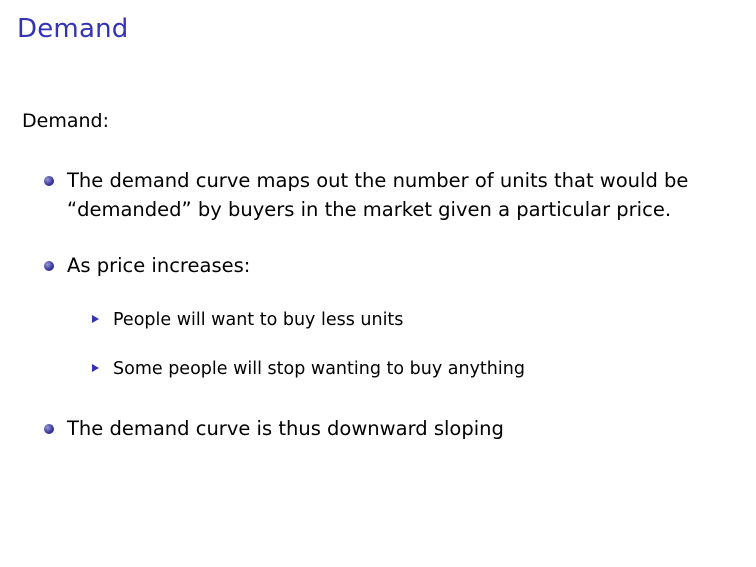 The image size is (756, 567). I want to click on section-label: Demand:, so click(65, 121).